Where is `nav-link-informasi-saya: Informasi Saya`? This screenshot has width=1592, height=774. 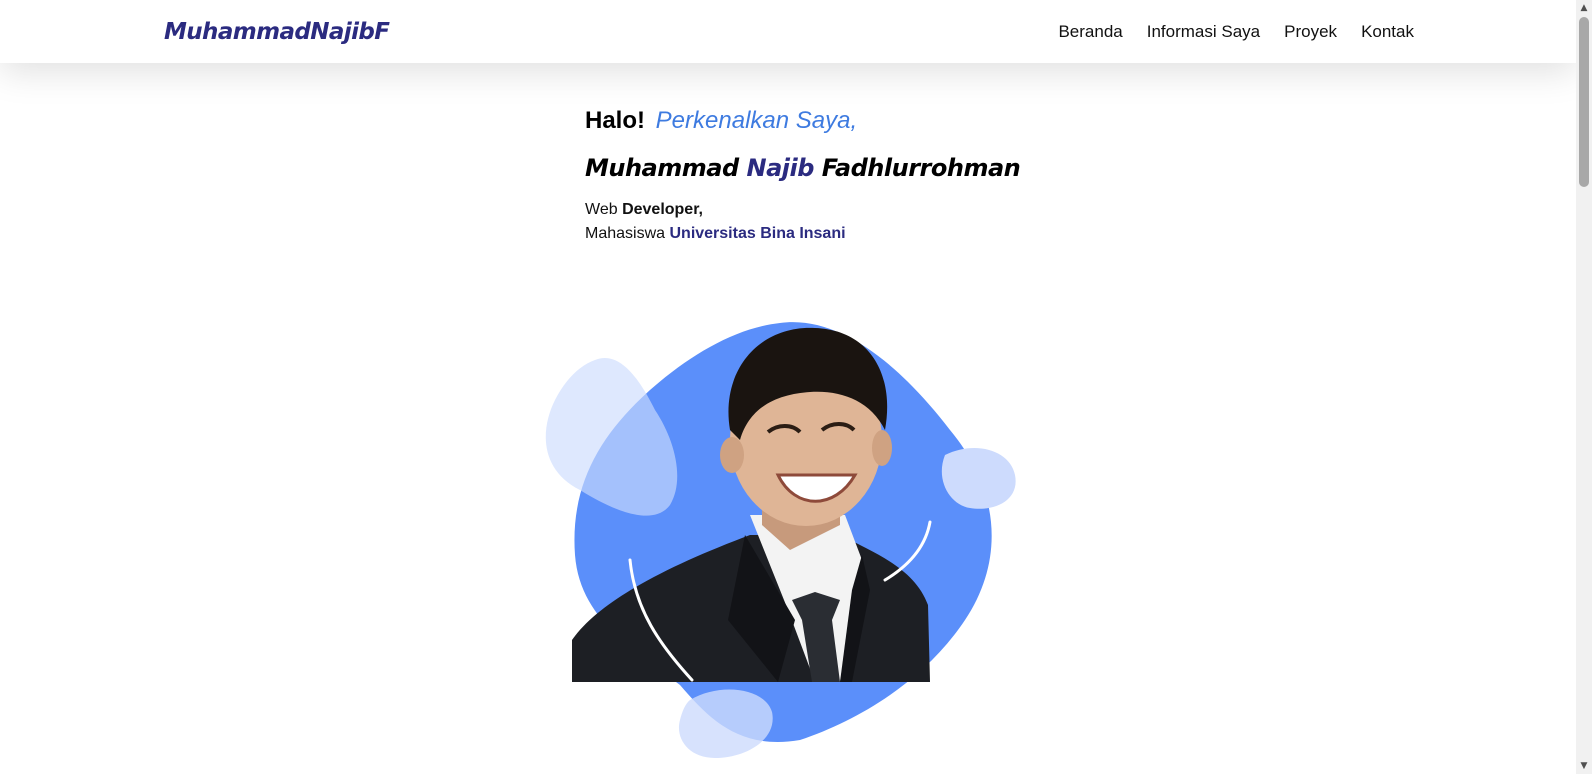 nav-link-informasi-saya: Informasi Saya is located at coordinates (1203, 32).